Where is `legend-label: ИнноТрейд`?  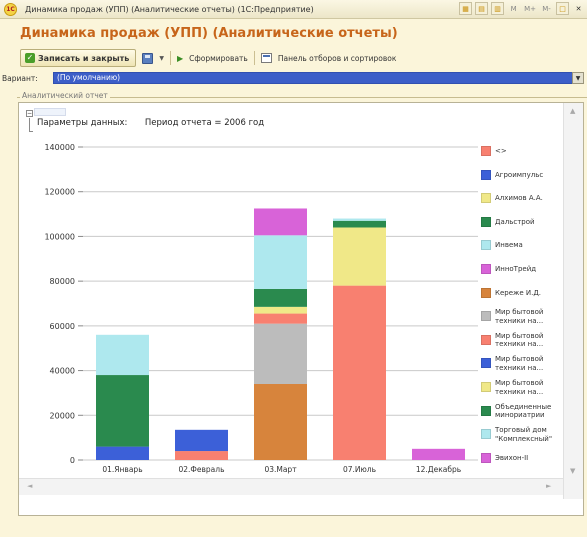 legend-label: ИнноТрейд is located at coordinates (516, 269).